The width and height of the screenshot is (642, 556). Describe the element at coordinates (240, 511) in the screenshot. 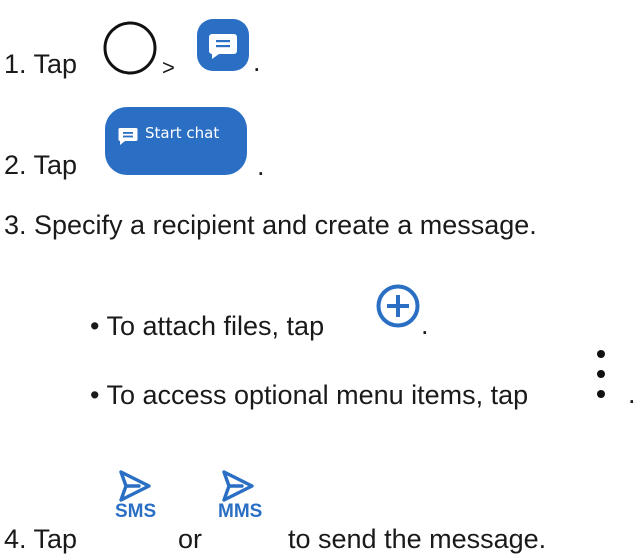

I see `mms-label: MMS` at that location.